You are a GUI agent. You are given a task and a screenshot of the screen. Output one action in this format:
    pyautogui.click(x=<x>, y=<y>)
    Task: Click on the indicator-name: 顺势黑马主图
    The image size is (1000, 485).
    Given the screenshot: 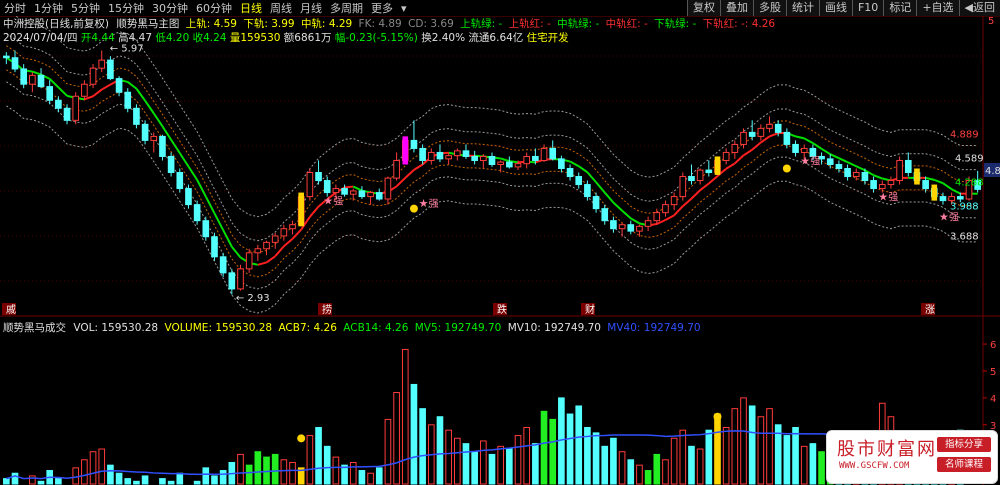 What is the action you would take?
    pyautogui.click(x=147, y=24)
    